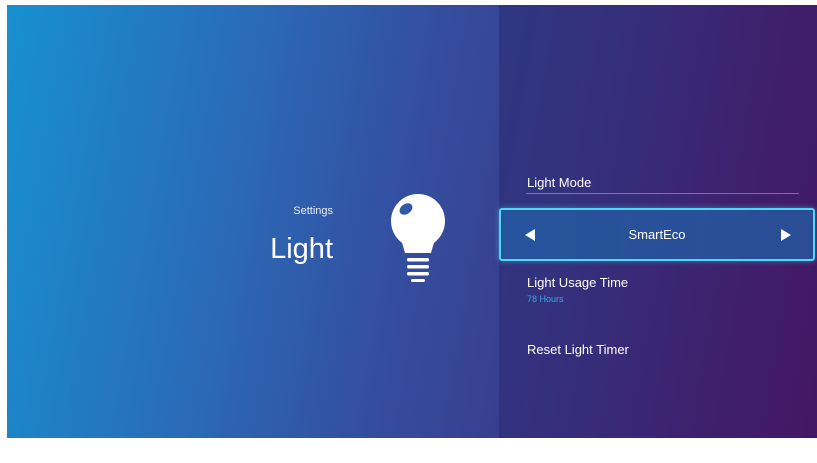  Describe the element at coordinates (530, 235) in the screenshot. I see `arrow-left-icon` at that location.